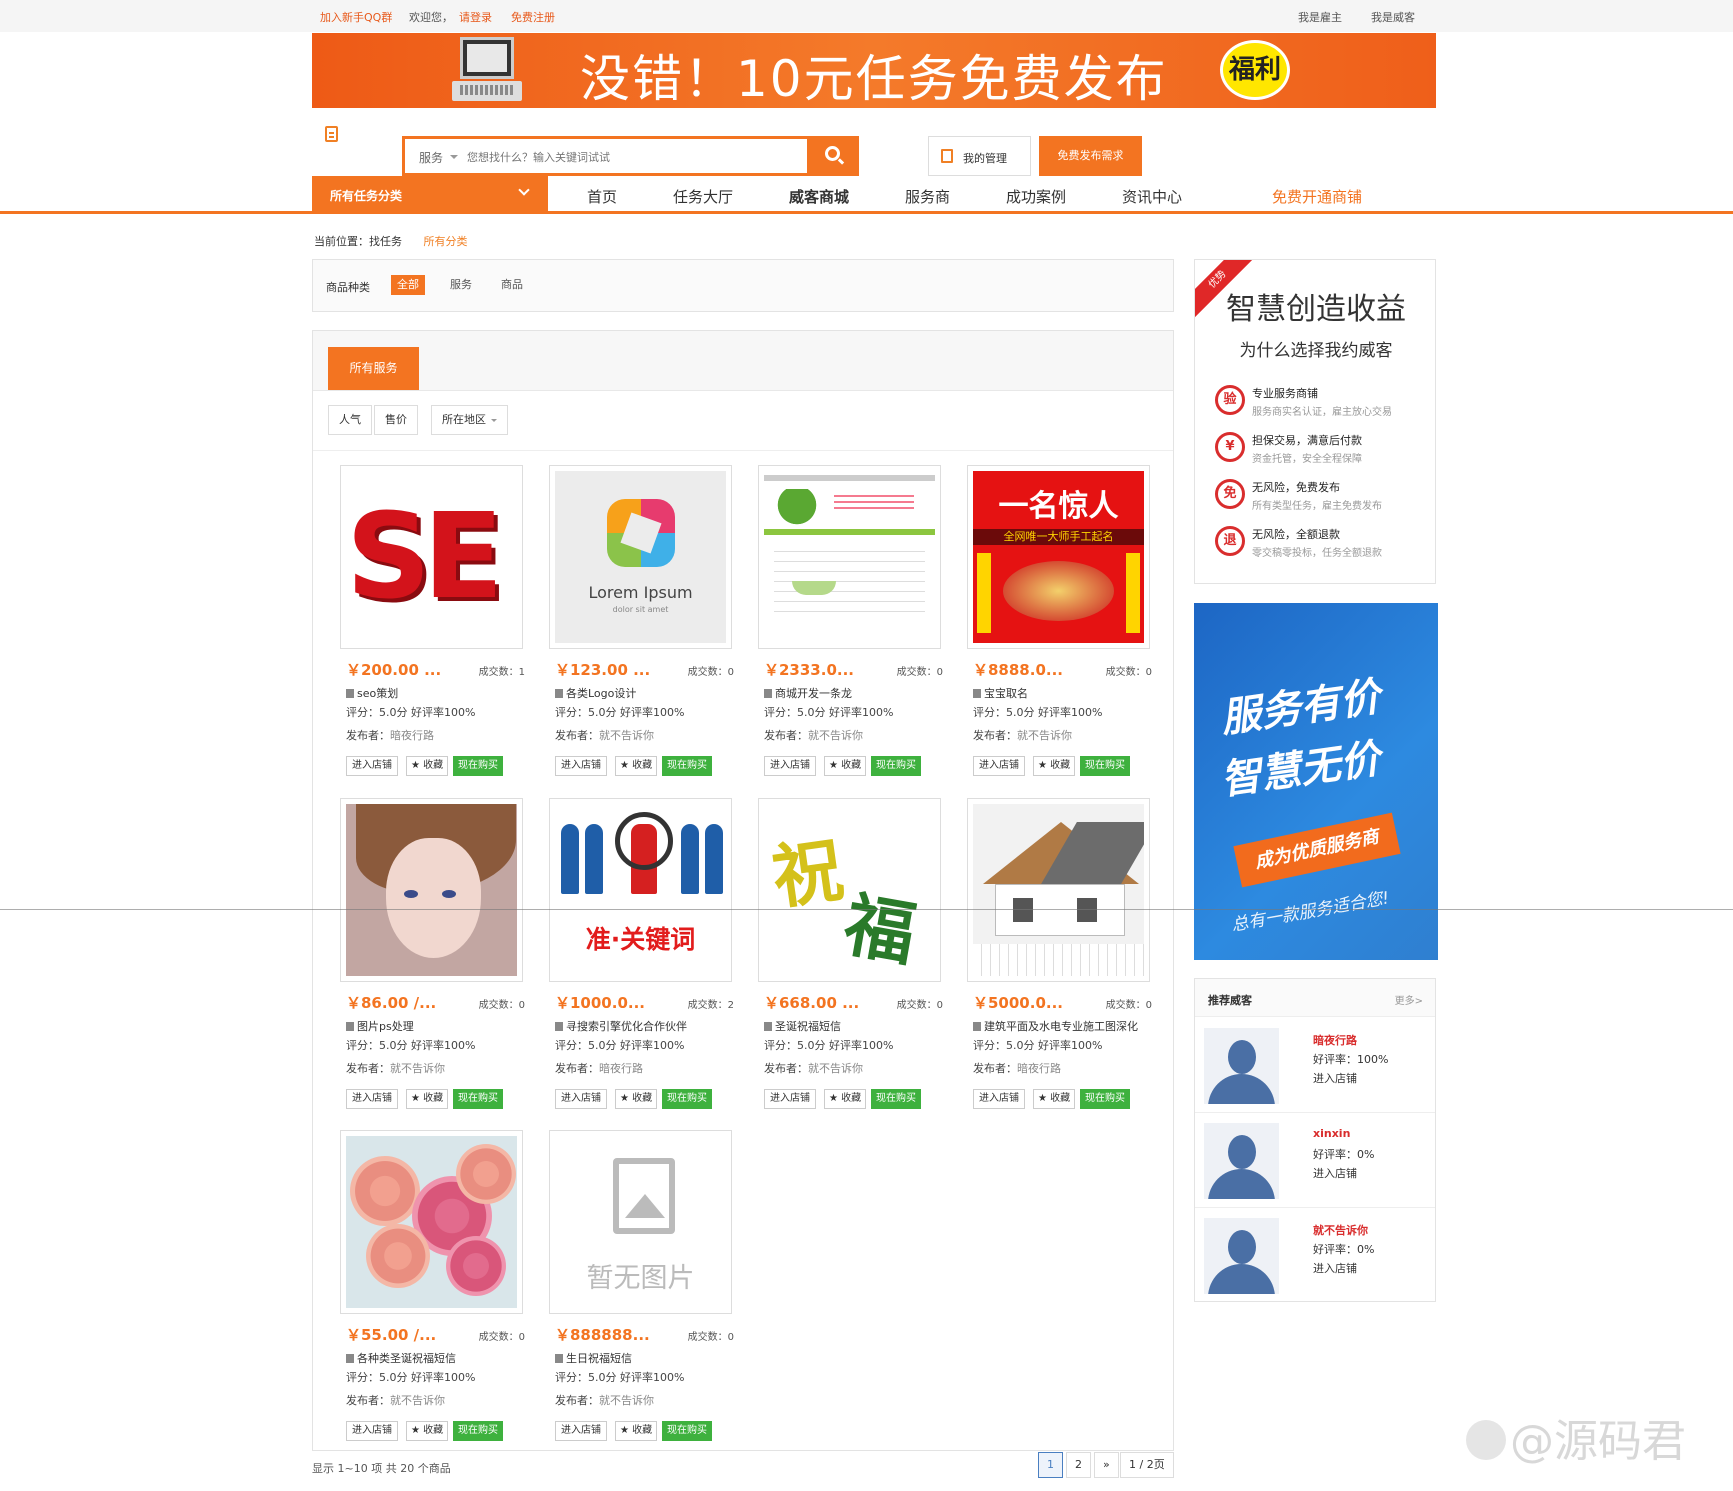  Describe the element at coordinates (1316, 781) in the screenshot. I see `provider-ad-banner: 服务有价 智慧无价 成为优质服务商 总有一款服务适合您!` at that location.